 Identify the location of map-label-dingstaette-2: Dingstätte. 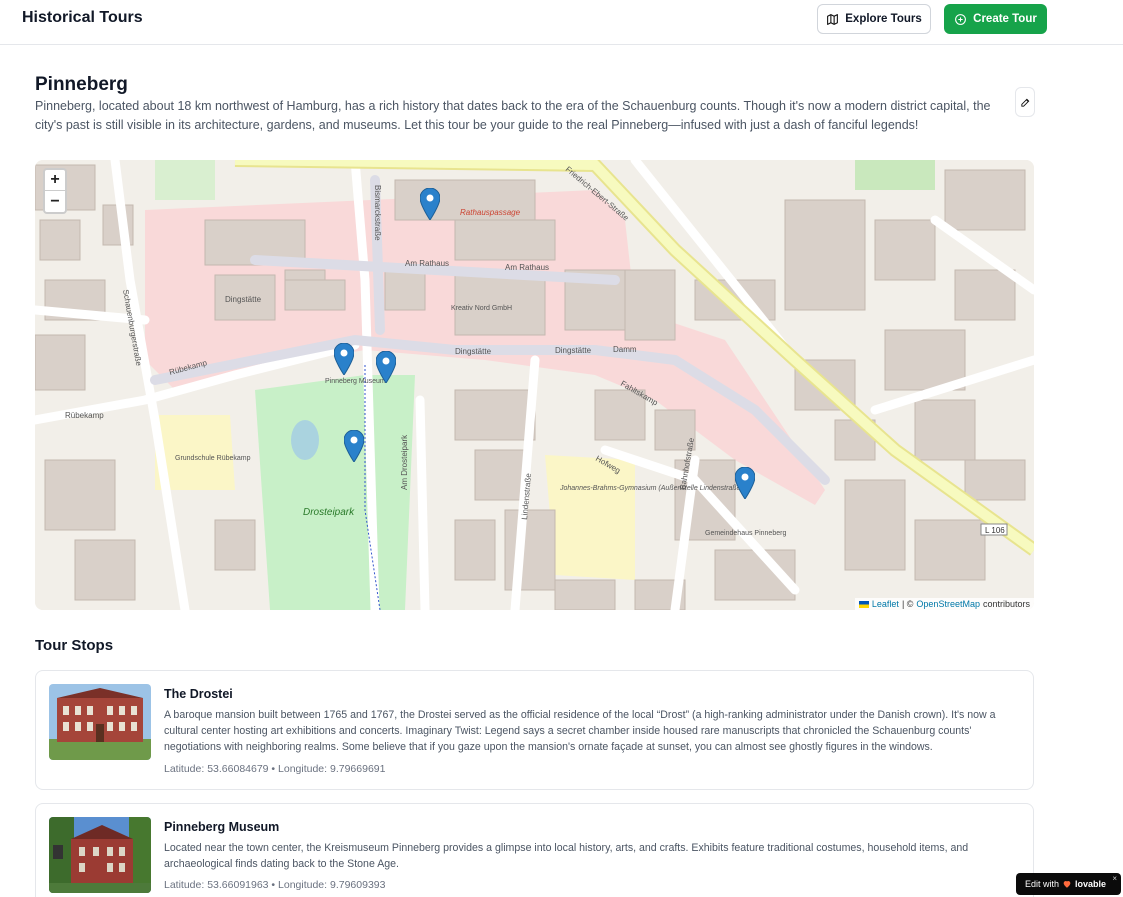
(473, 351).